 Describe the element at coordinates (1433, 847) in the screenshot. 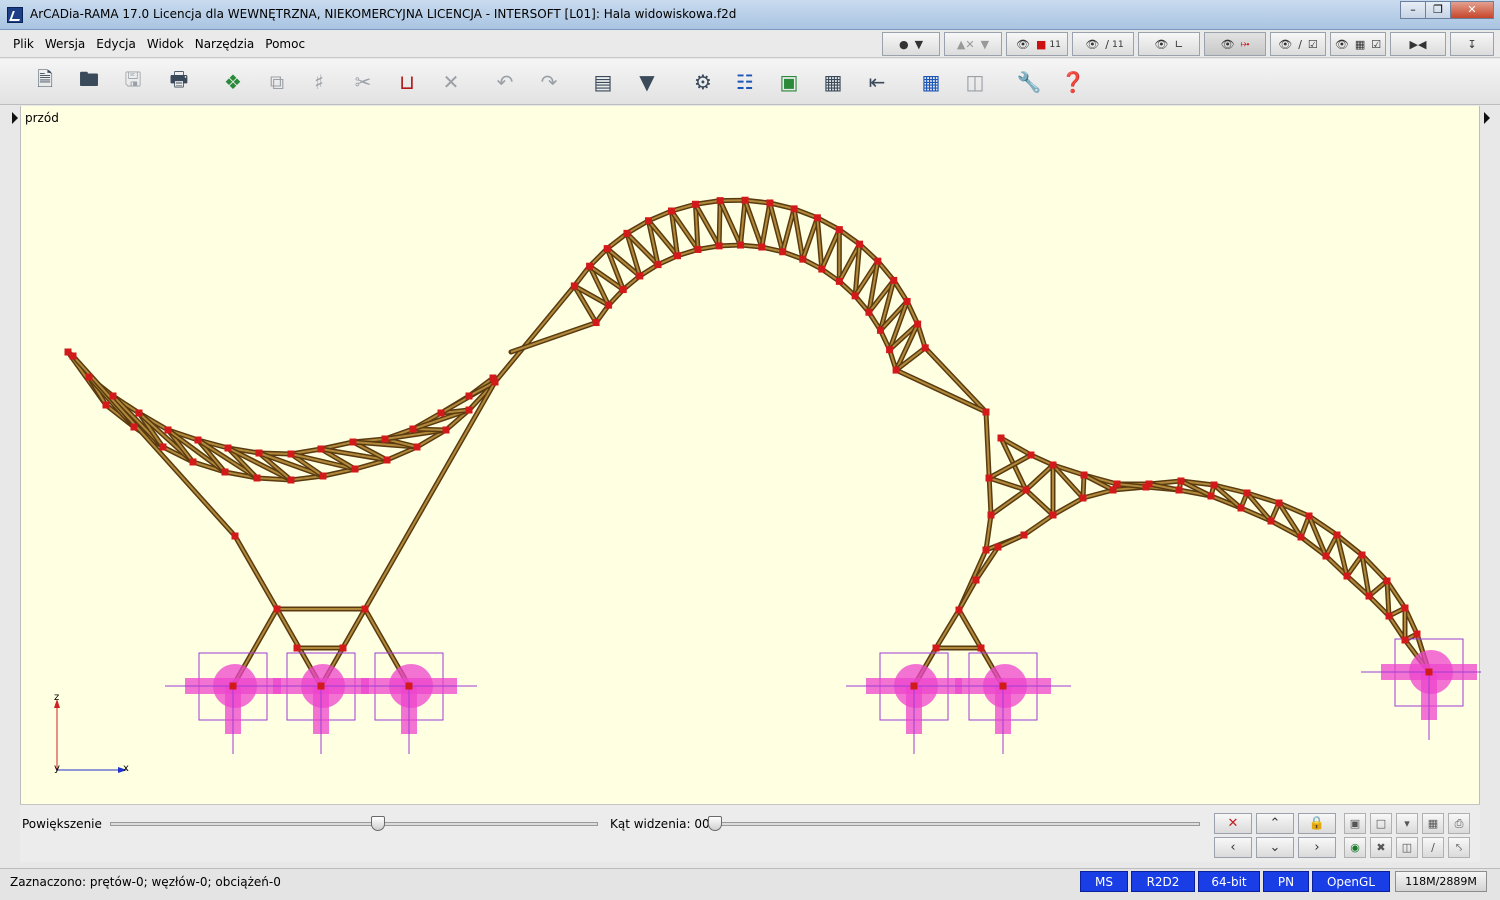

I see `measure-button: ∕` at that location.